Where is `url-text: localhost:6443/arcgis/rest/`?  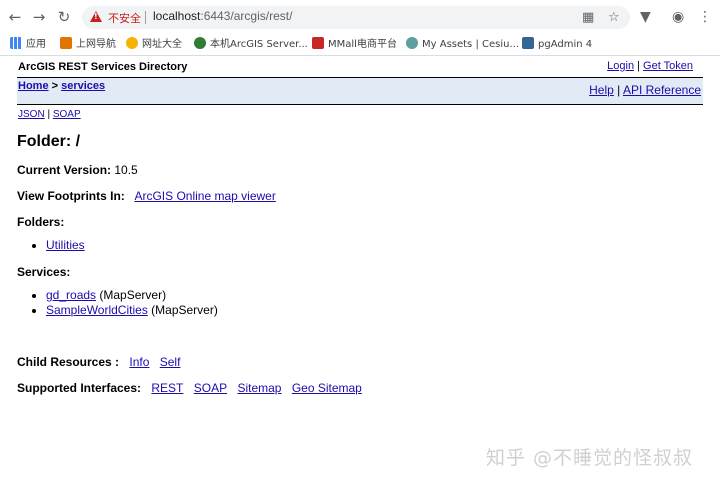 url-text: localhost:6443/arcgis/rest/ is located at coordinates (222, 16).